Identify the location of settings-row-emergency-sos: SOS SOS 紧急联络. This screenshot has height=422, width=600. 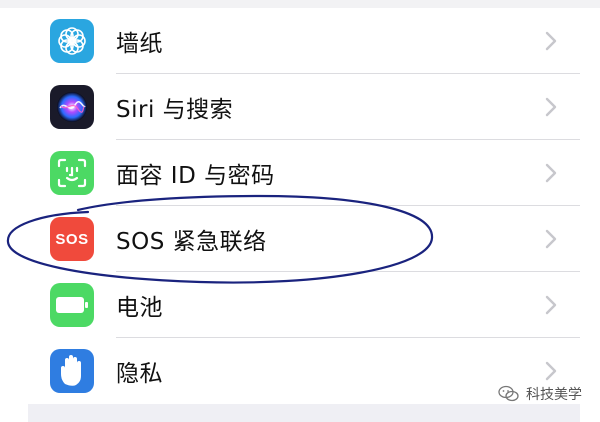
(304, 239).